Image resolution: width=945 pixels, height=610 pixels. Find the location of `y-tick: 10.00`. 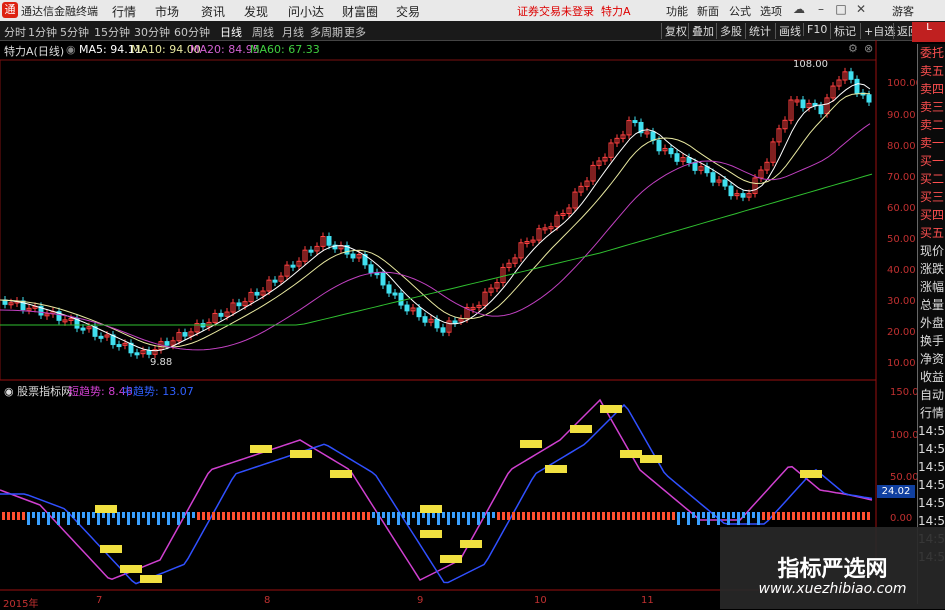

y-tick: 10.00 is located at coordinates (901, 363).